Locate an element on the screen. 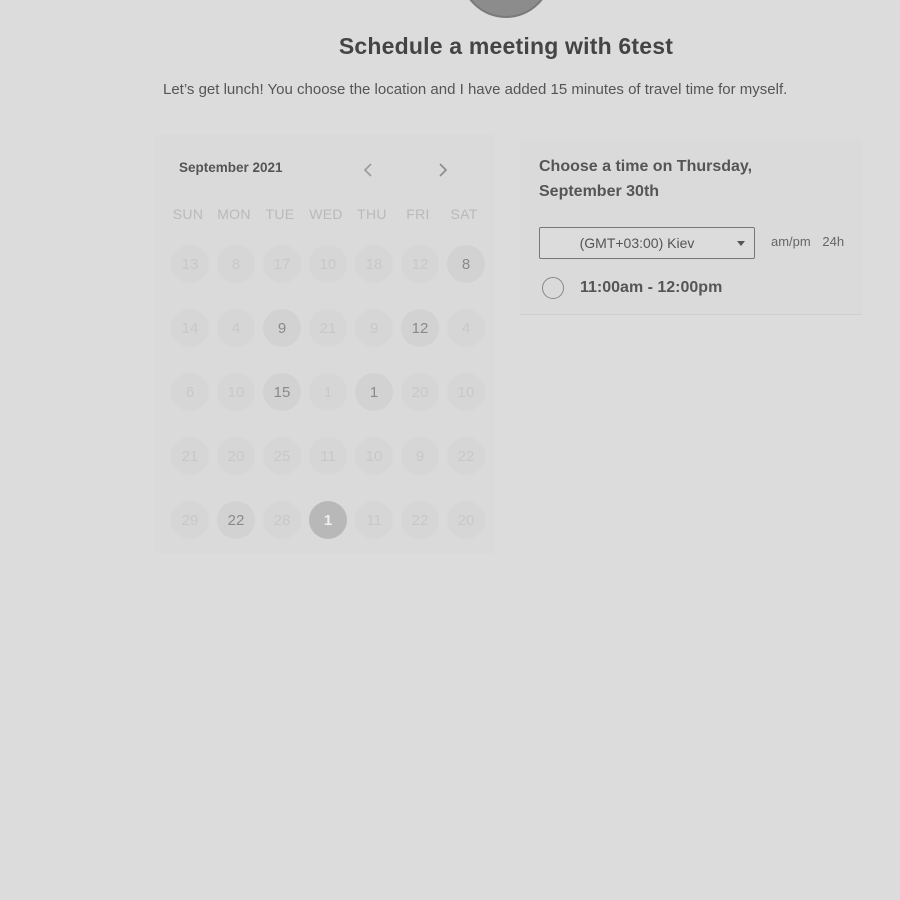 The height and width of the screenshot is (900, 900). calendar-day-number: 29 is located at coordinates (190, 520).